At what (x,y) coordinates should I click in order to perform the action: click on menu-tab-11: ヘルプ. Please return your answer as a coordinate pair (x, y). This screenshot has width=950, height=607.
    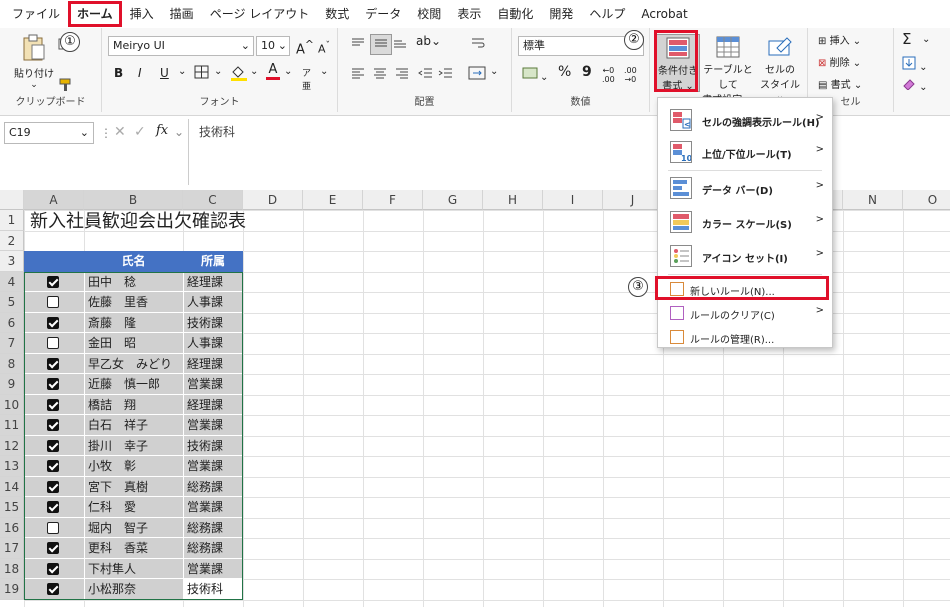
    Looking at the image, I should click on (607, 14).